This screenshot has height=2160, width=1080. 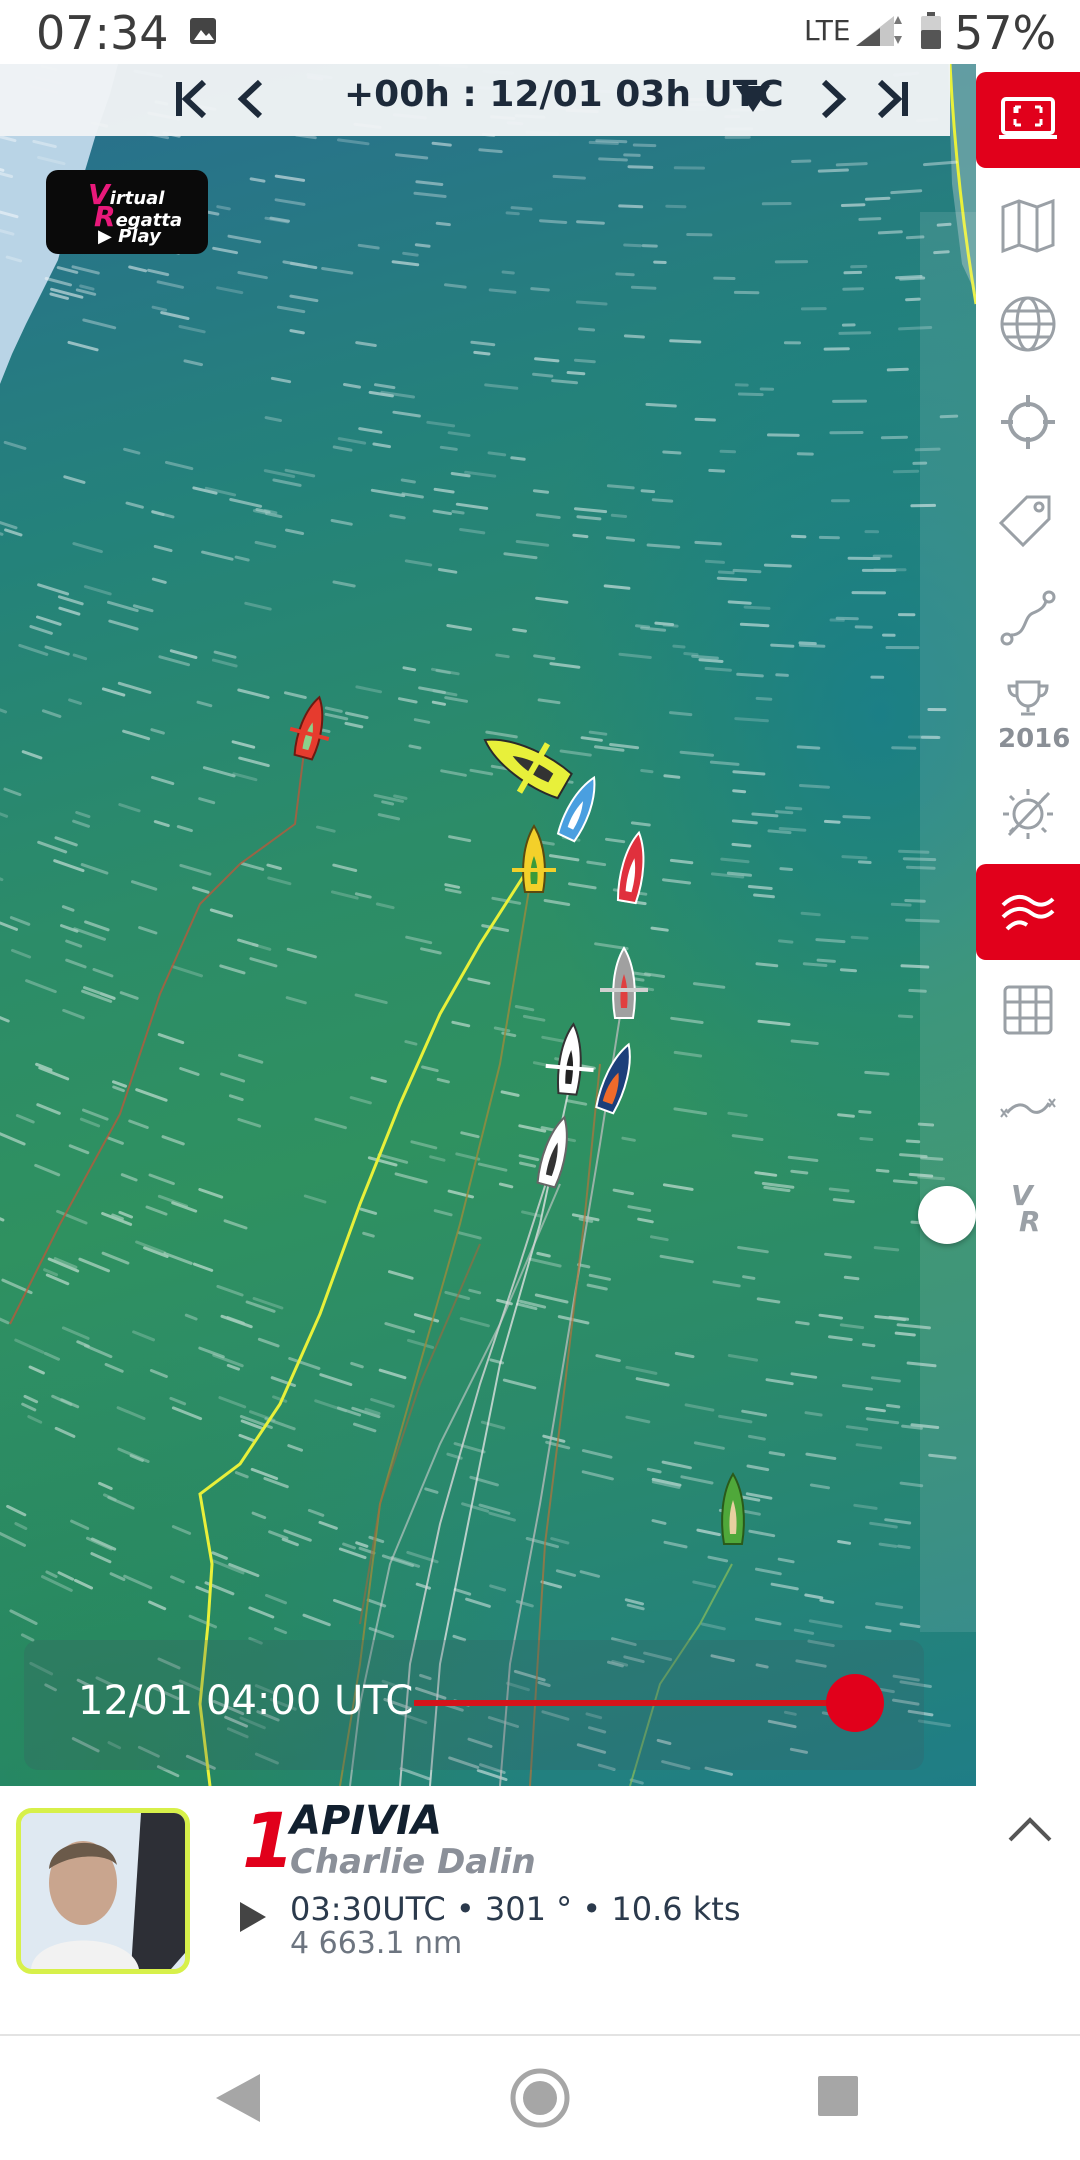 What do you see at coordinates (238, 2098) in the screenshot?
I see `back-icon` at bounding box center [238, 2098].